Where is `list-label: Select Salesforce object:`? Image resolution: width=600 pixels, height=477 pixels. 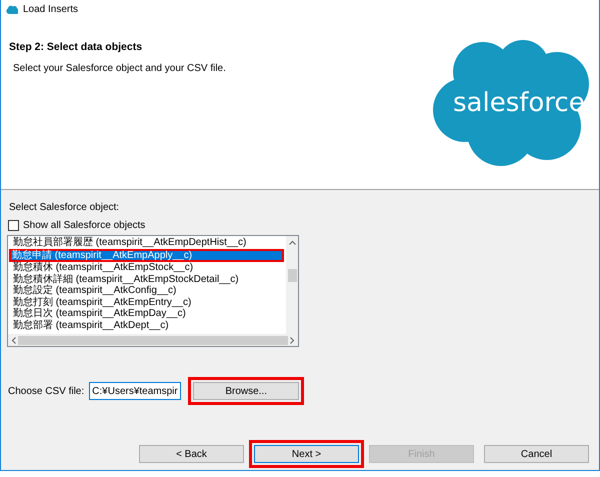 list-label: Select Salesforce object: is located at coordinates (64, 208).